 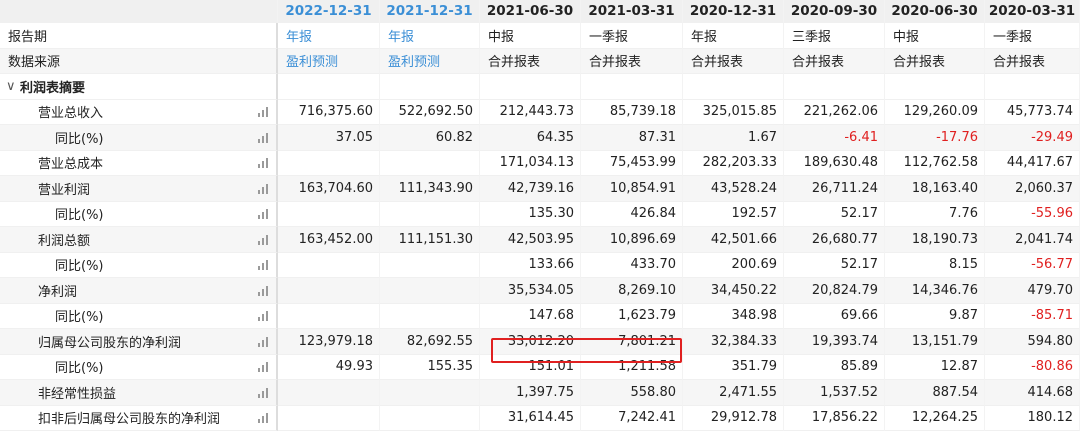 What do you see at coordinates (935, 418) in the screenshot?
I see `table-cell: 12,264.25` at bounding box center [935, 418].